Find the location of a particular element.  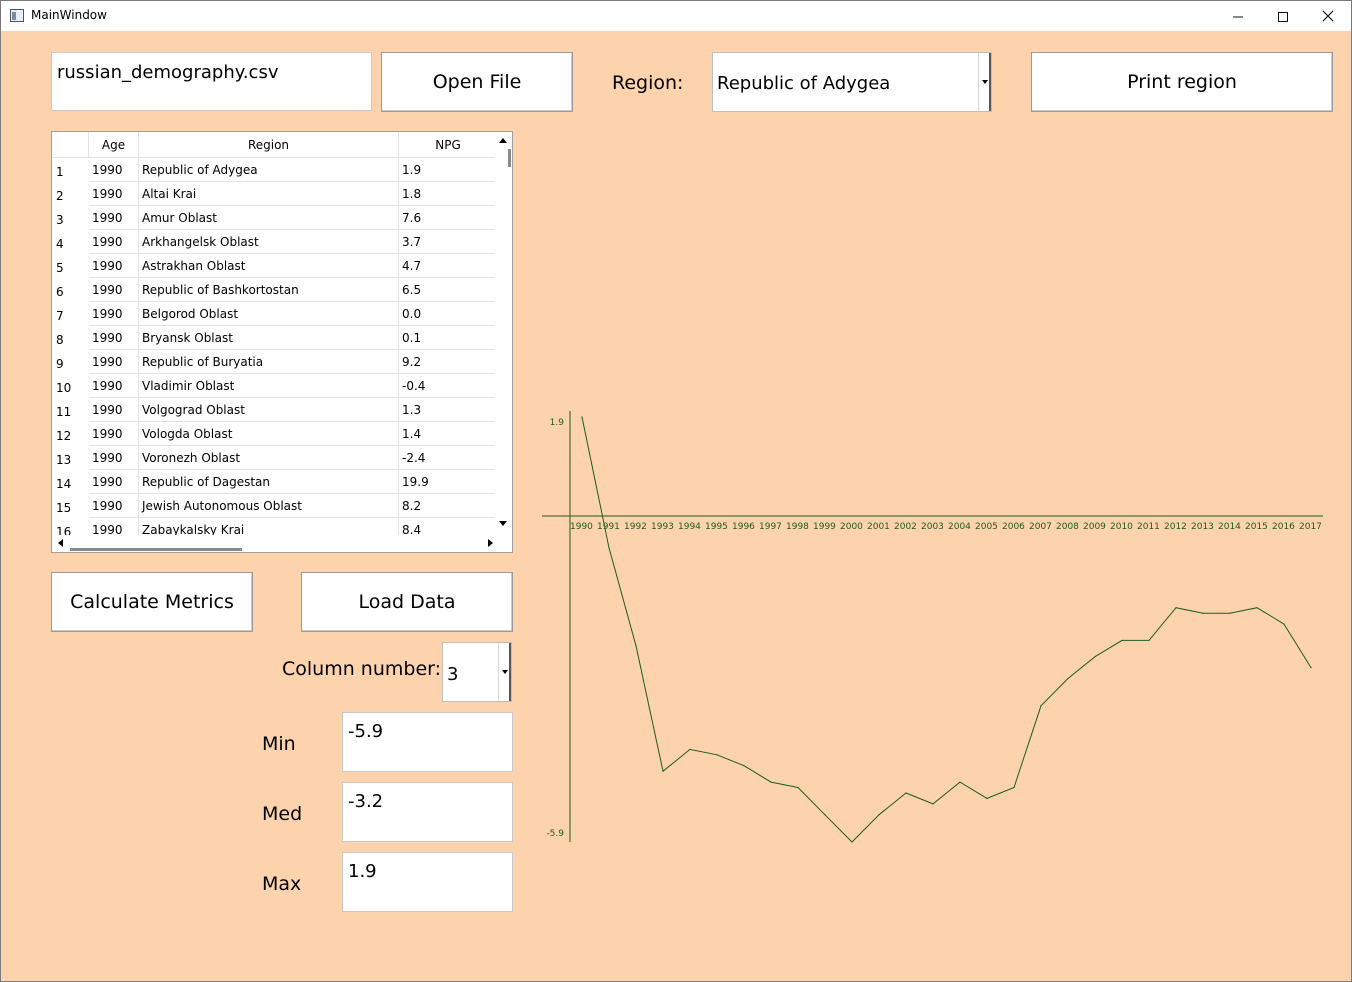

med-value-field: -3.2 is located at coordinates (427, 812).